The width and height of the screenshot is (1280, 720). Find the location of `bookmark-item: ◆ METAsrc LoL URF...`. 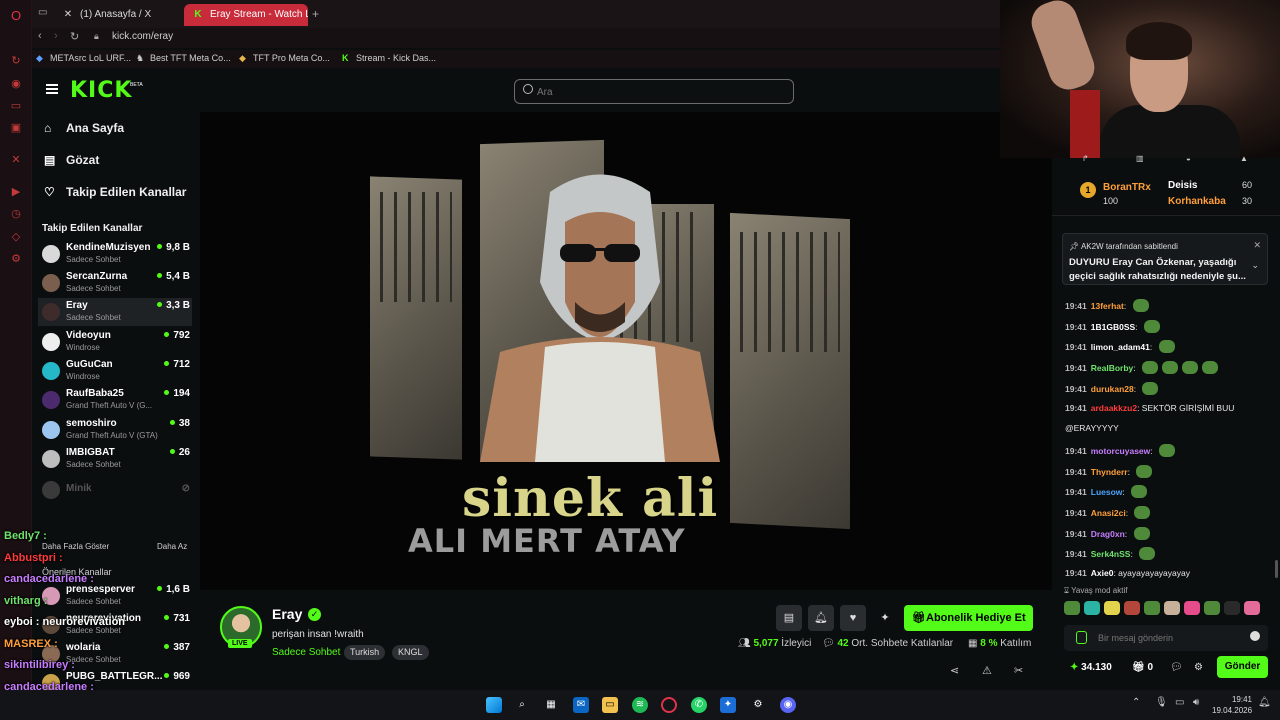

bookmark-item: ◆ METAsrc LoL URF... is located at coordinates (83, 58).